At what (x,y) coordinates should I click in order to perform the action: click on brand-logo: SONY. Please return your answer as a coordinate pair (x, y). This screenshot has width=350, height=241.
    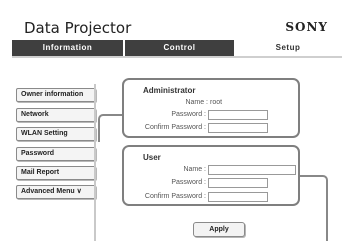
    Looking at the image, I should click on (306, 27).